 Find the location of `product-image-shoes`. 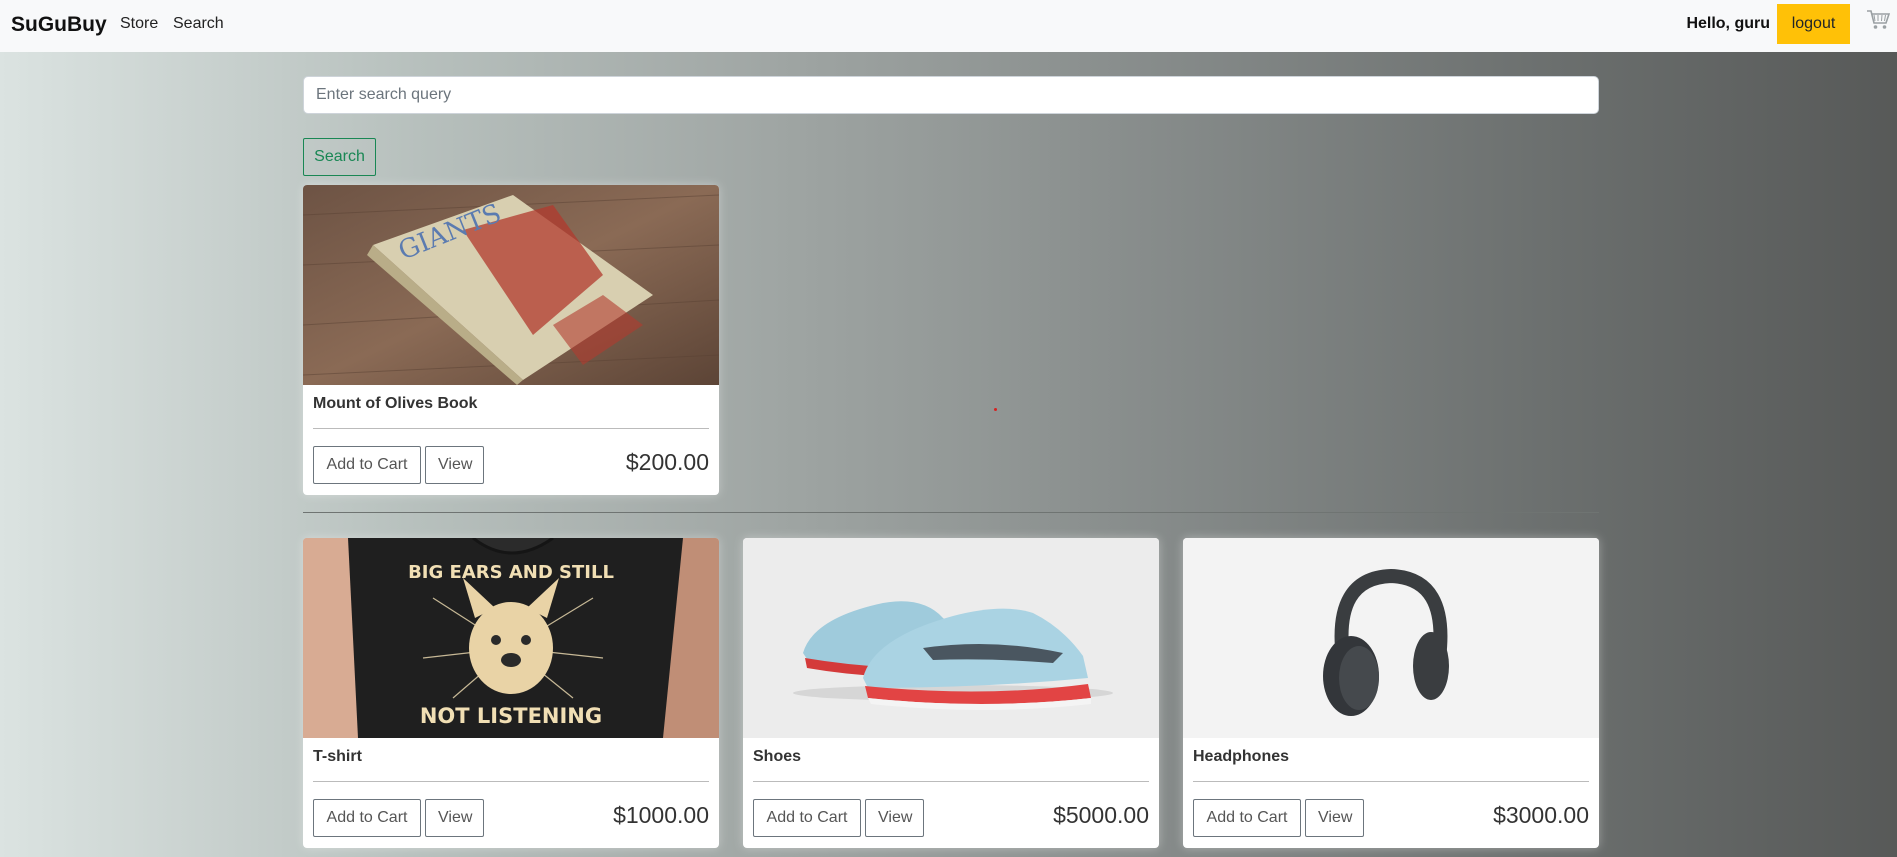

product-image-shoes is located at coordinates (951, 638).